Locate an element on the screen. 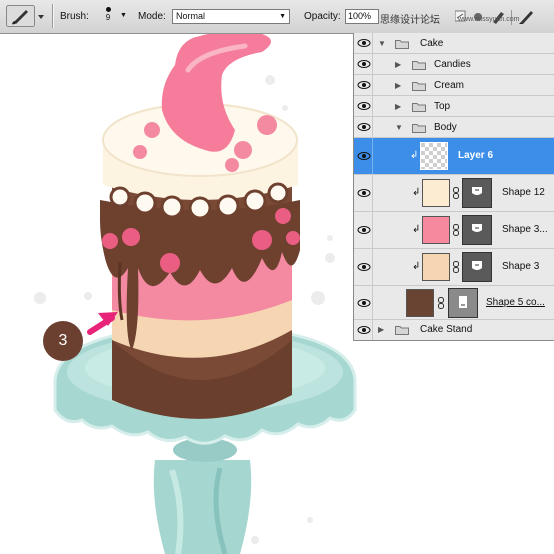 The image size is (554, 554). transparent-layer-thumbnail is located at coordinates (434, 156).